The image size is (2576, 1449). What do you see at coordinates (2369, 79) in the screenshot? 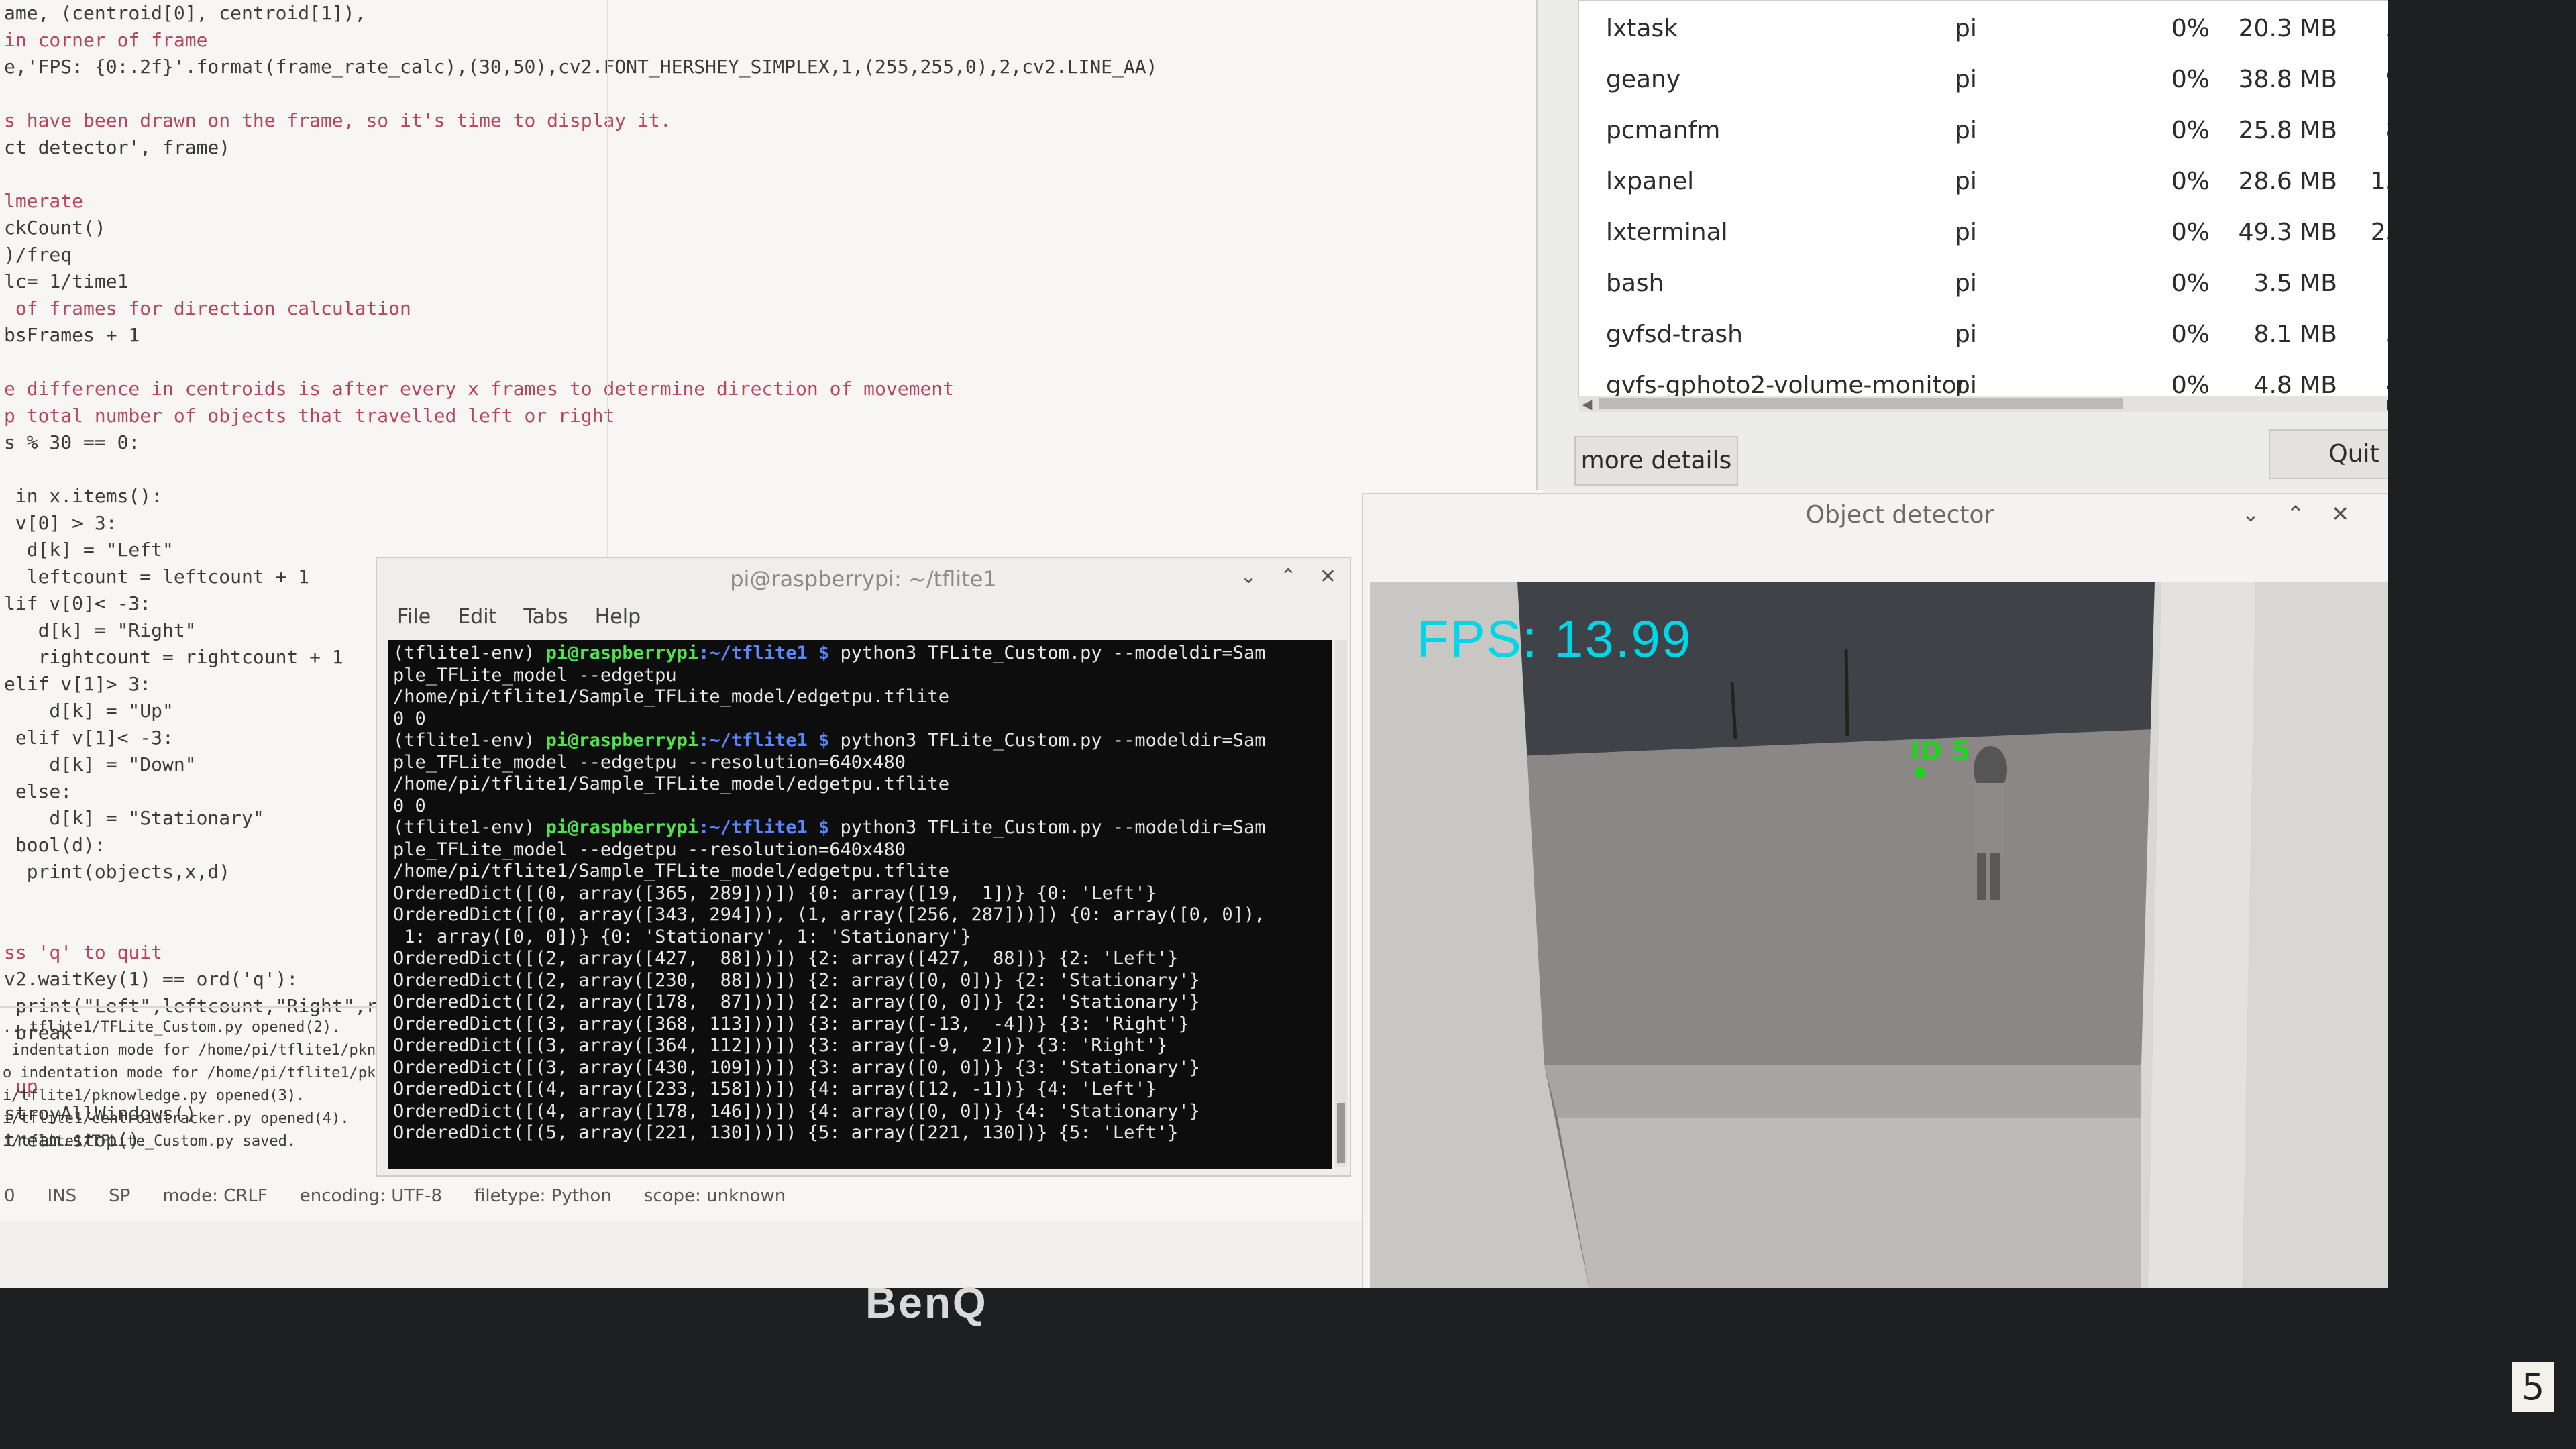
I see `process-vm: 95.1 MB` at bounding box center [2369, 79].